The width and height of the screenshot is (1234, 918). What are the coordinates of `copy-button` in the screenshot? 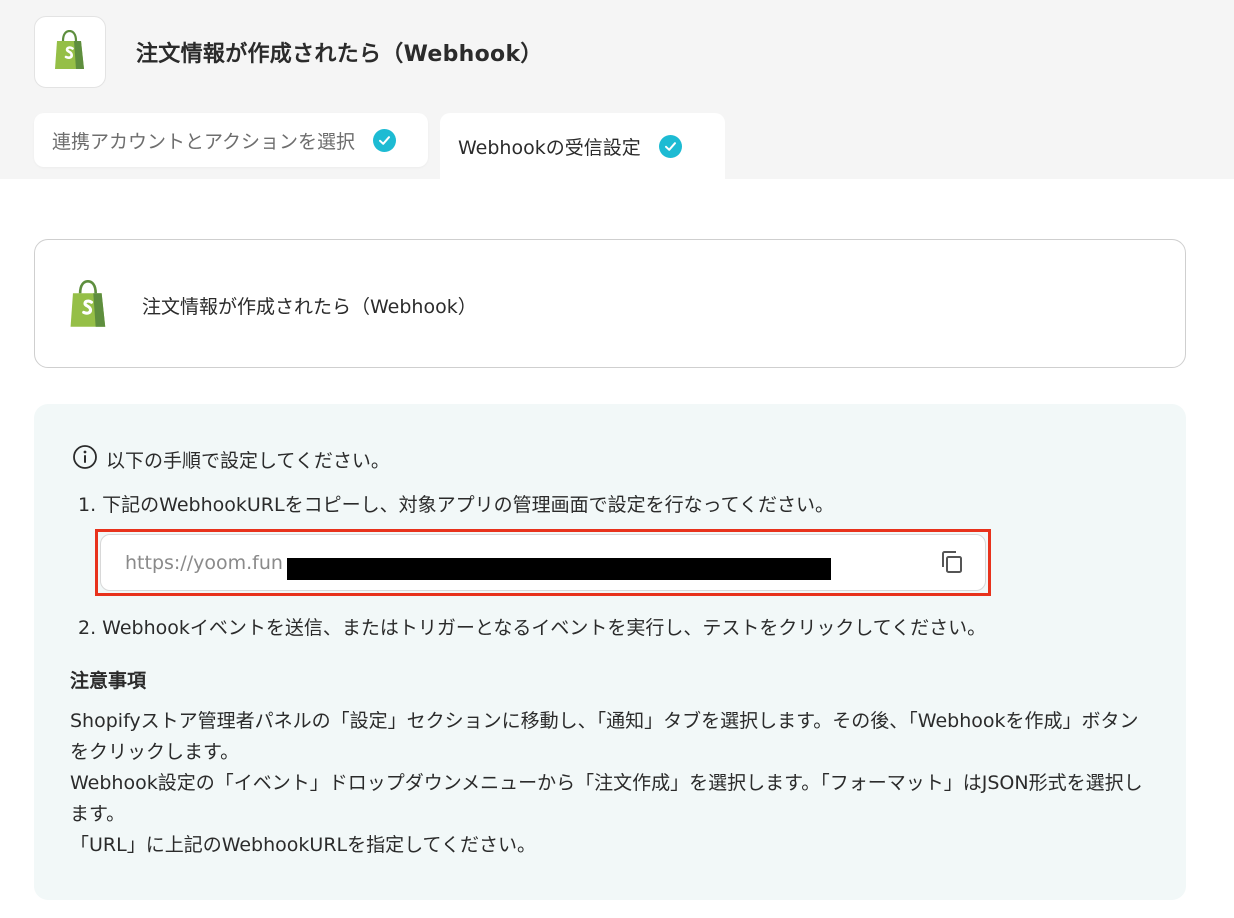 It's located at (952, 564).